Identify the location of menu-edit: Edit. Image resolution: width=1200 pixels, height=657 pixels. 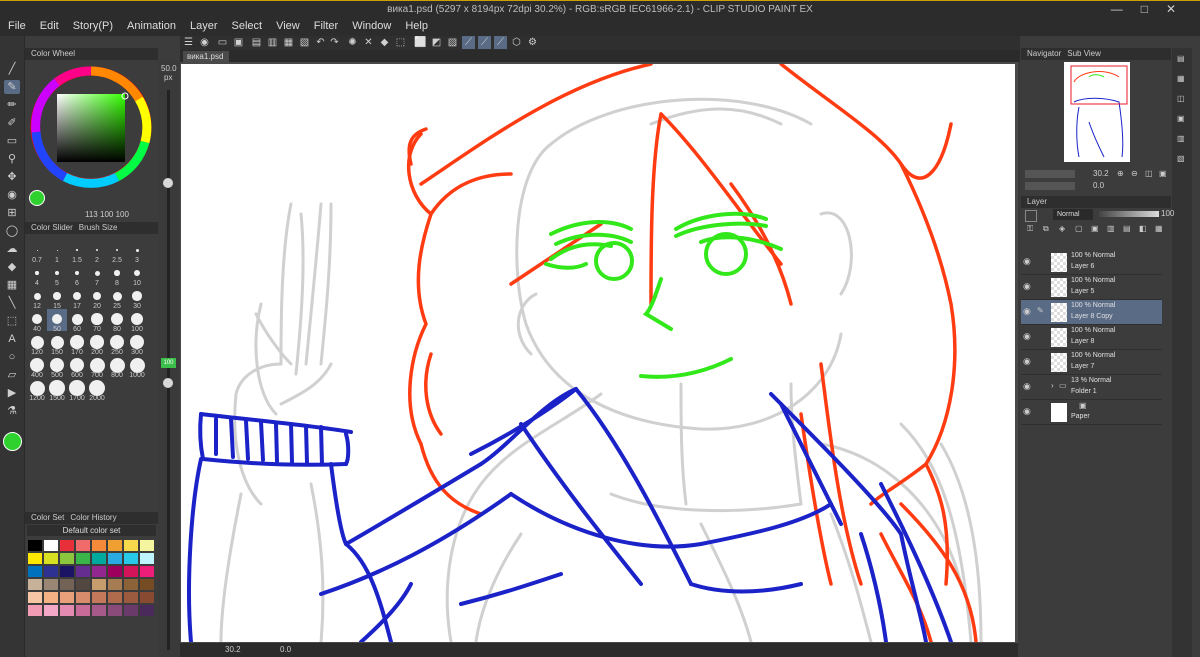
(48, 25).